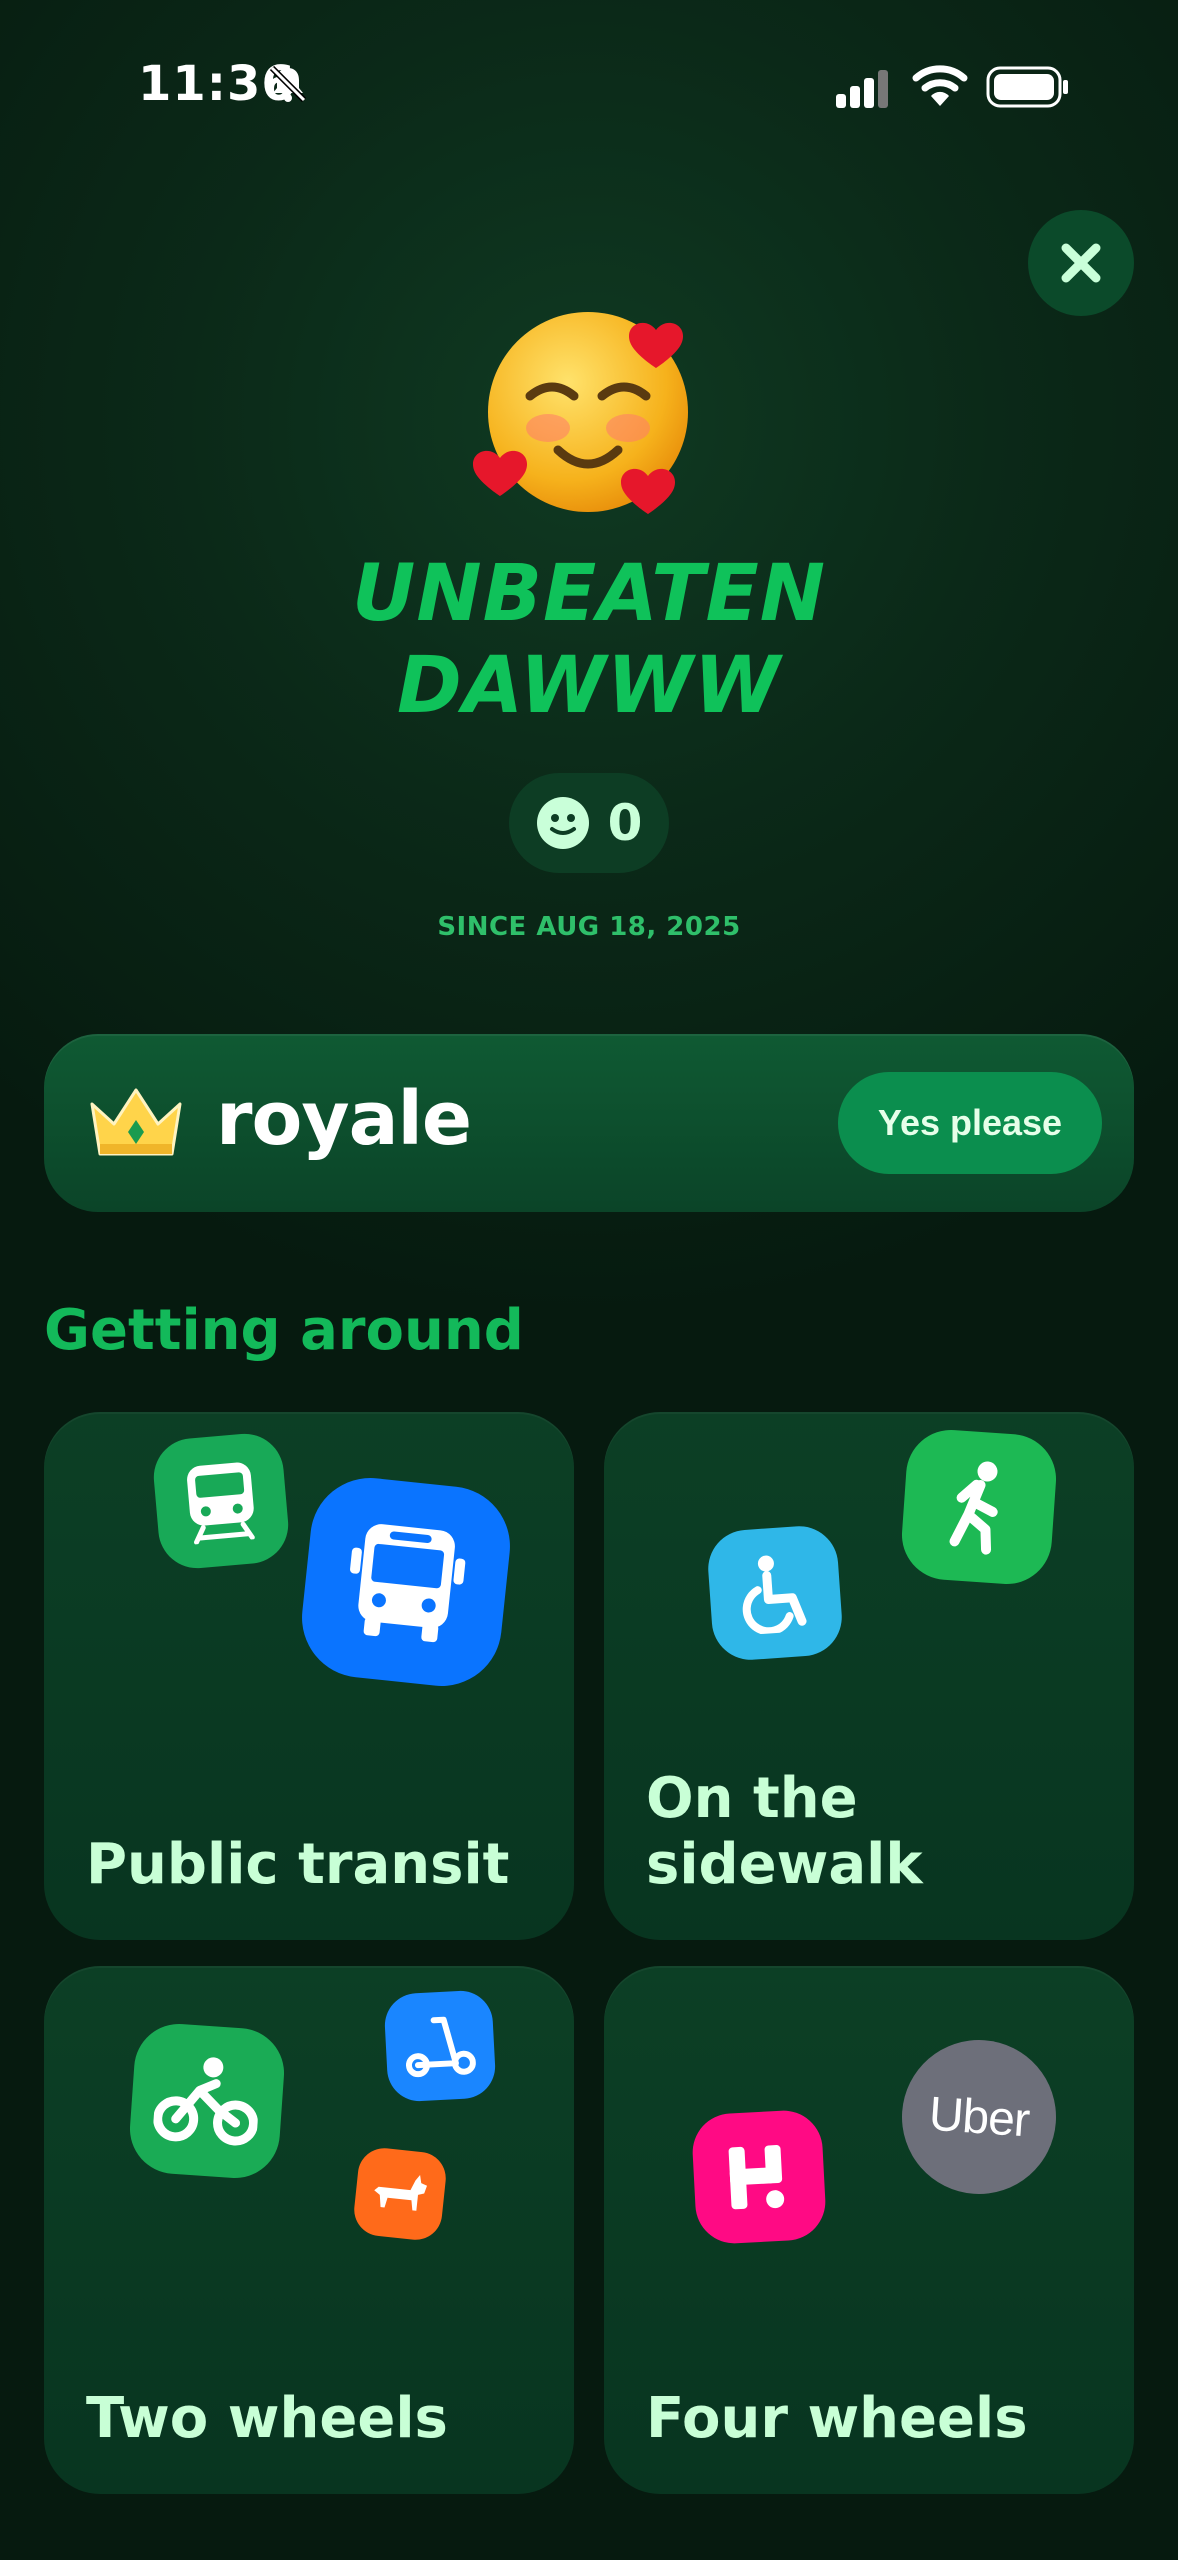  I want to click on train-icon, so click(221, 1501).